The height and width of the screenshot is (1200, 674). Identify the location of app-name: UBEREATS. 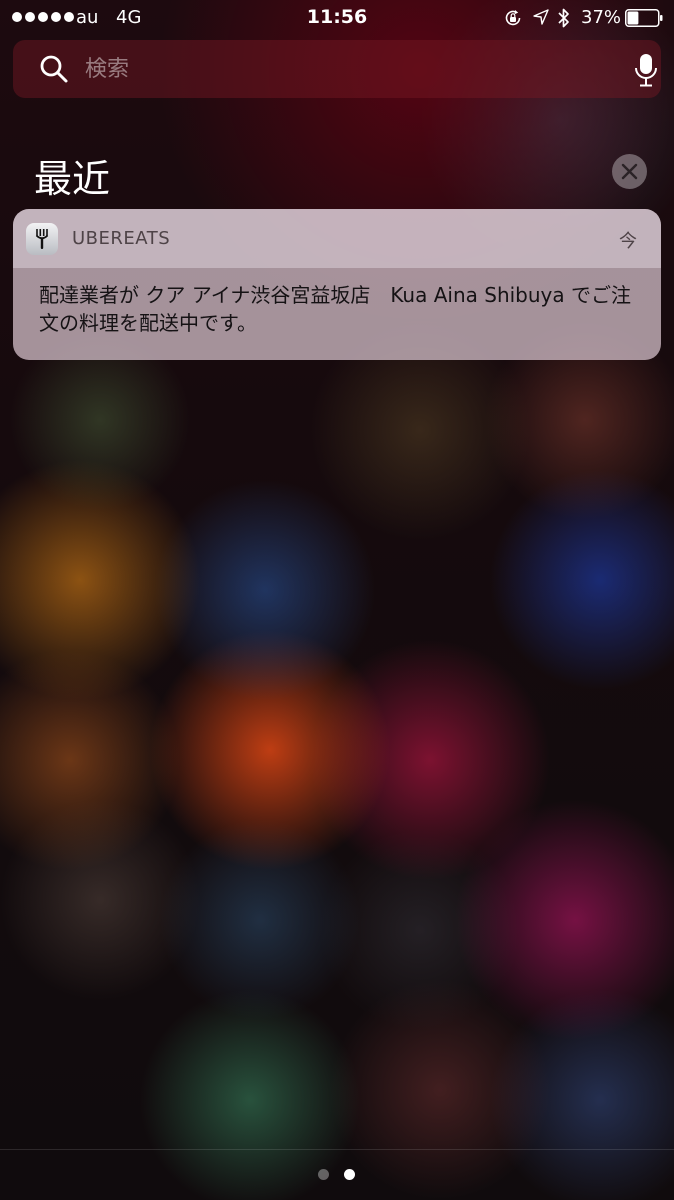
(121, 238).